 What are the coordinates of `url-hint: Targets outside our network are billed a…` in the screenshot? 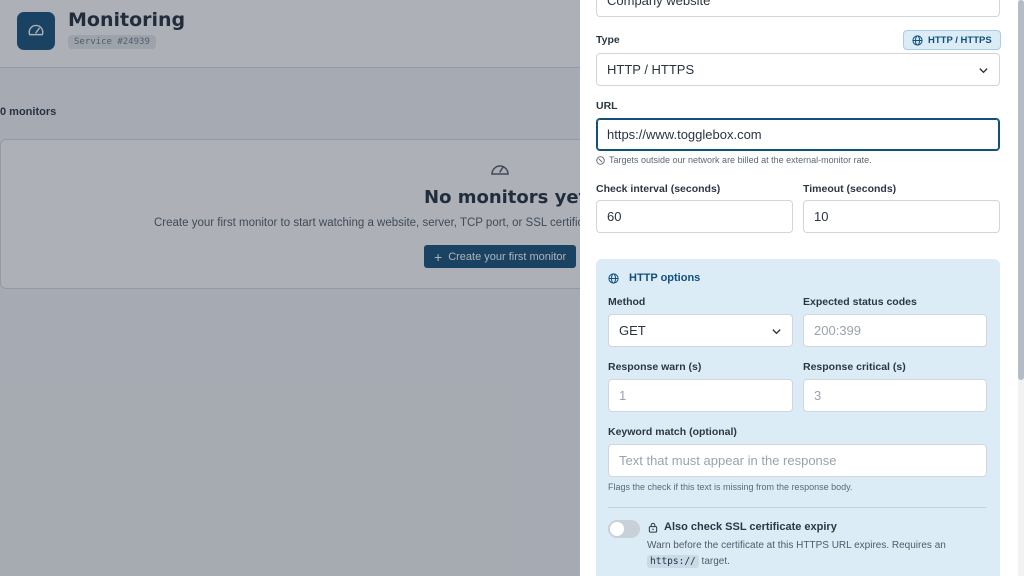 It's located at (734, 160).